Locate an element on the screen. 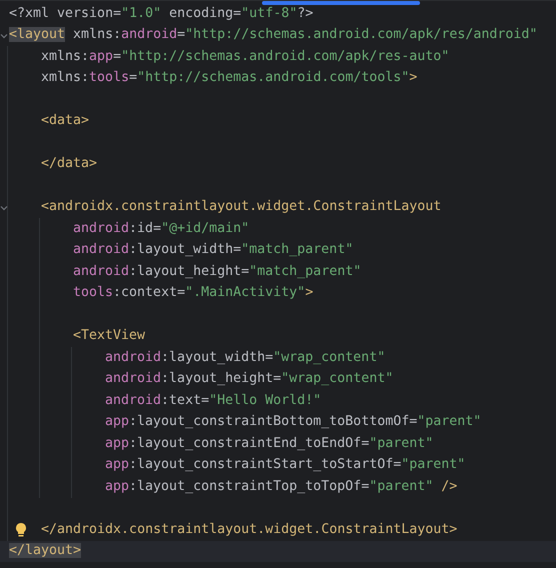  code-line: app:layout_constraintEnd_toEndOf="parent" is located at coordinates (269, 443).